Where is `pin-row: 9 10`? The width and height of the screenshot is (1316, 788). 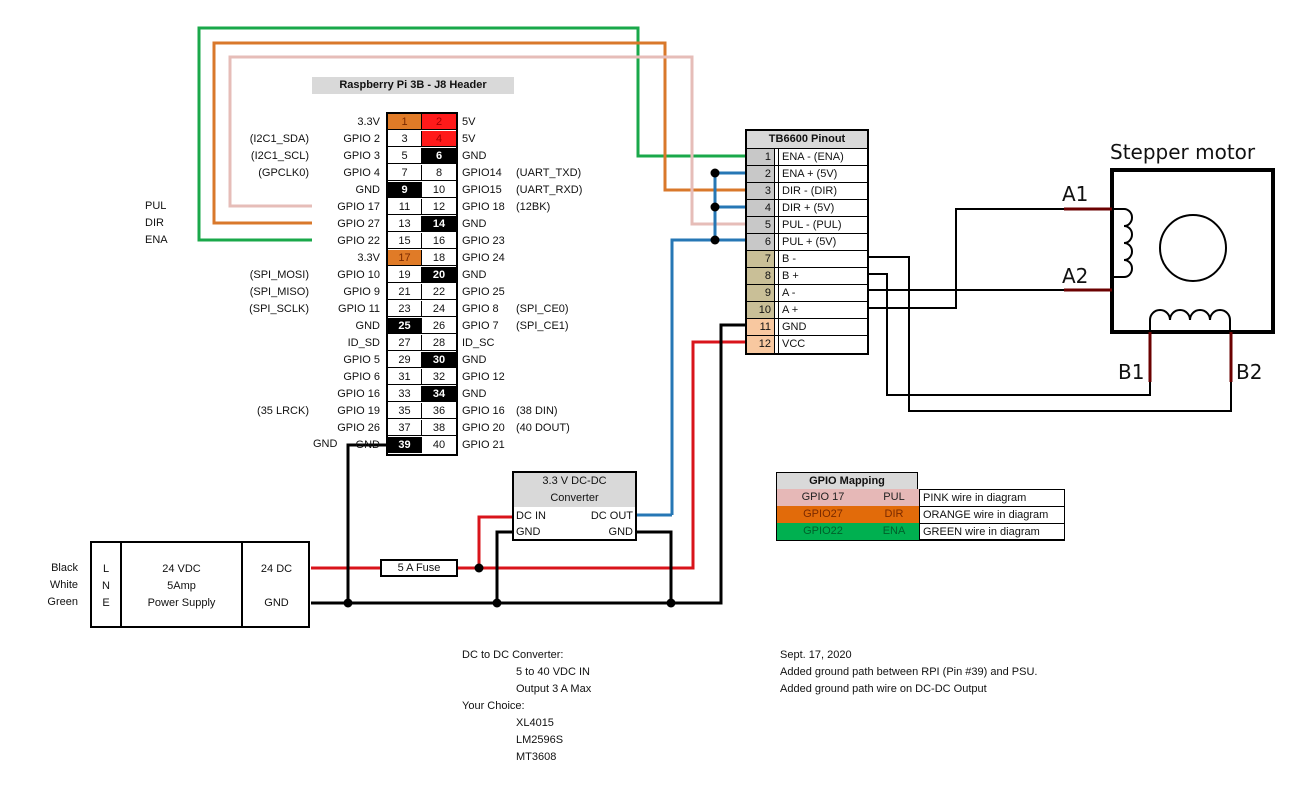
pin-row: 9 10 is located at coordinates (422, 190).